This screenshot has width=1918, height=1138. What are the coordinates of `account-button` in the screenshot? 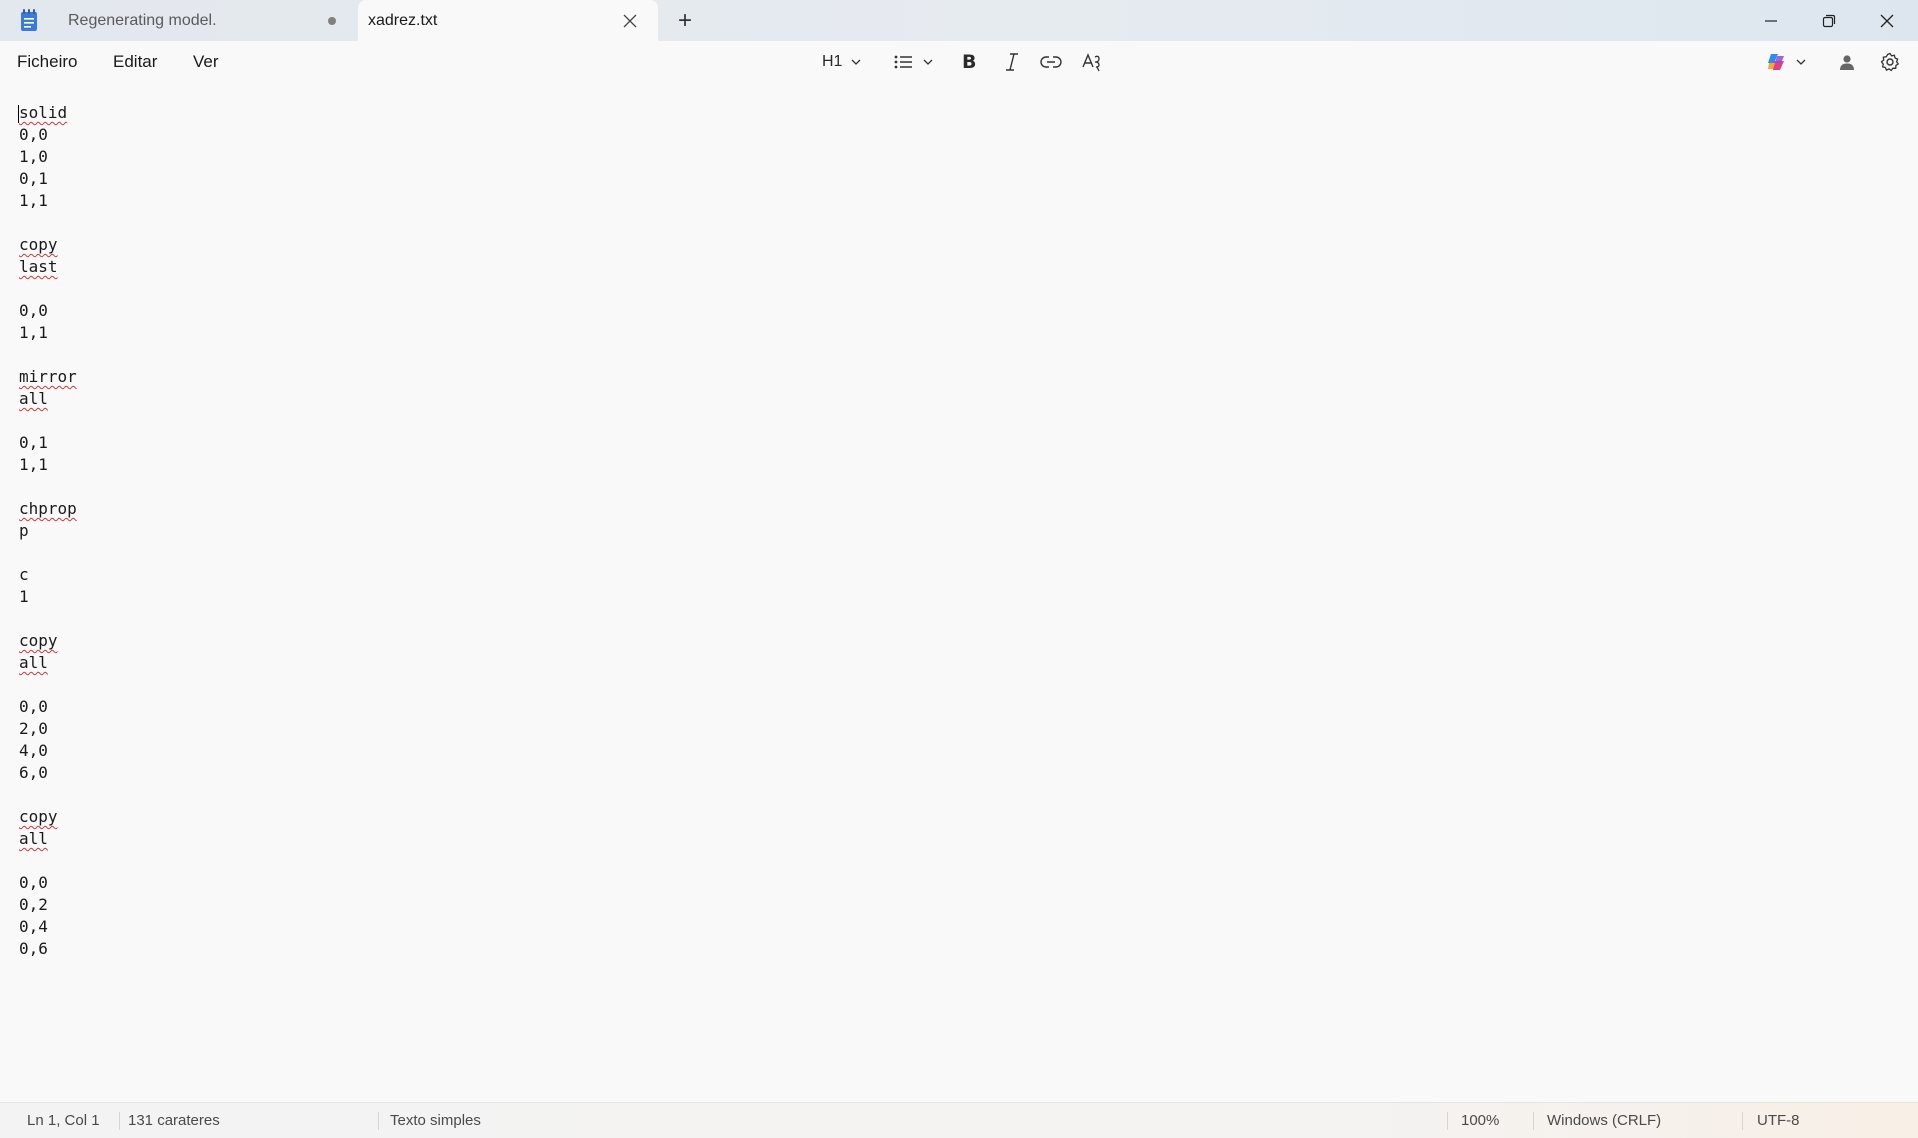 It's located at (1847, 62).